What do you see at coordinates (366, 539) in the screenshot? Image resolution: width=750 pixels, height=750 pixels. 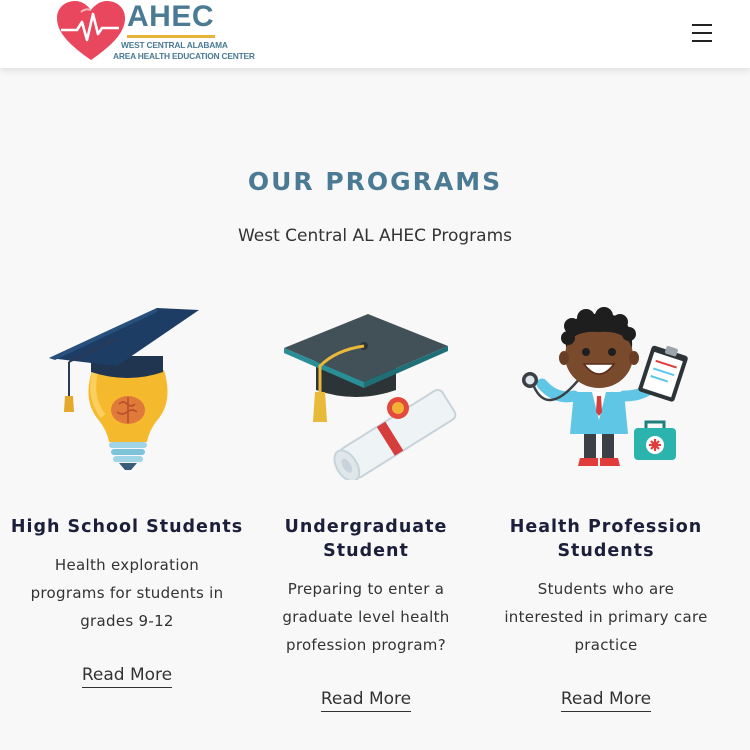 I see `program-title: Undergraduate Student` at bounding box center [366, 539].